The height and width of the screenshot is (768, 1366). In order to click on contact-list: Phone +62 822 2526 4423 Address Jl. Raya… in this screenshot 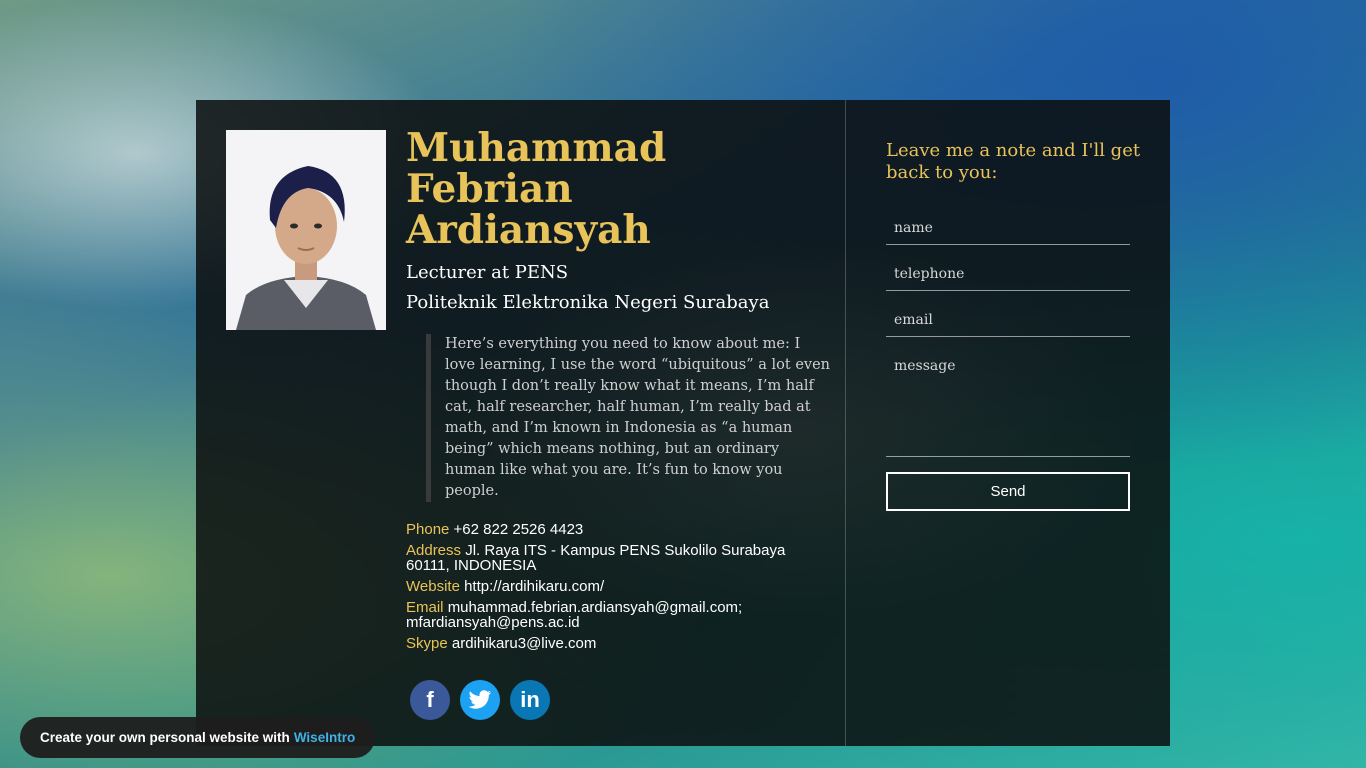, I will do `click(616, 589)`.